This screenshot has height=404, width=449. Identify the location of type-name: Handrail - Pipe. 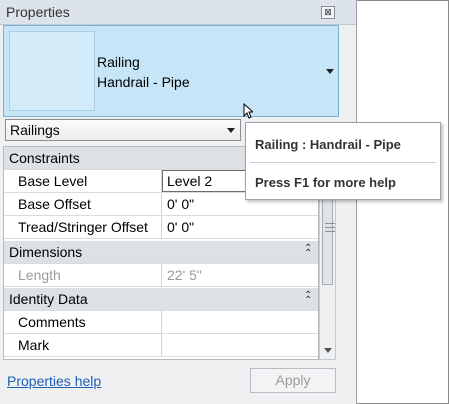
(143, 82).